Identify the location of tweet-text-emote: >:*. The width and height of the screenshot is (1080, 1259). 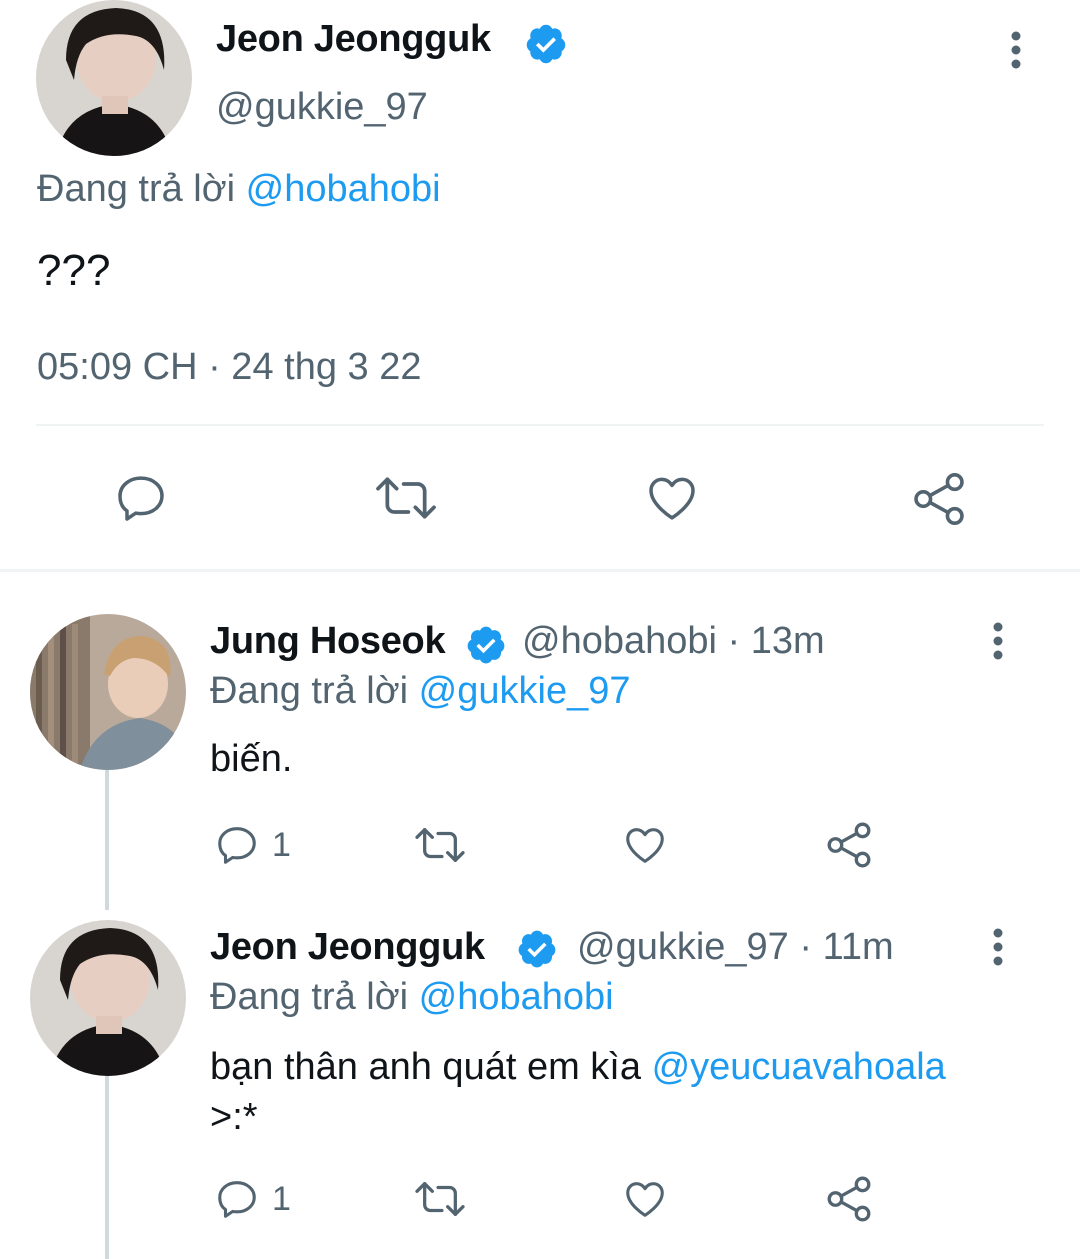
(234, 1117).